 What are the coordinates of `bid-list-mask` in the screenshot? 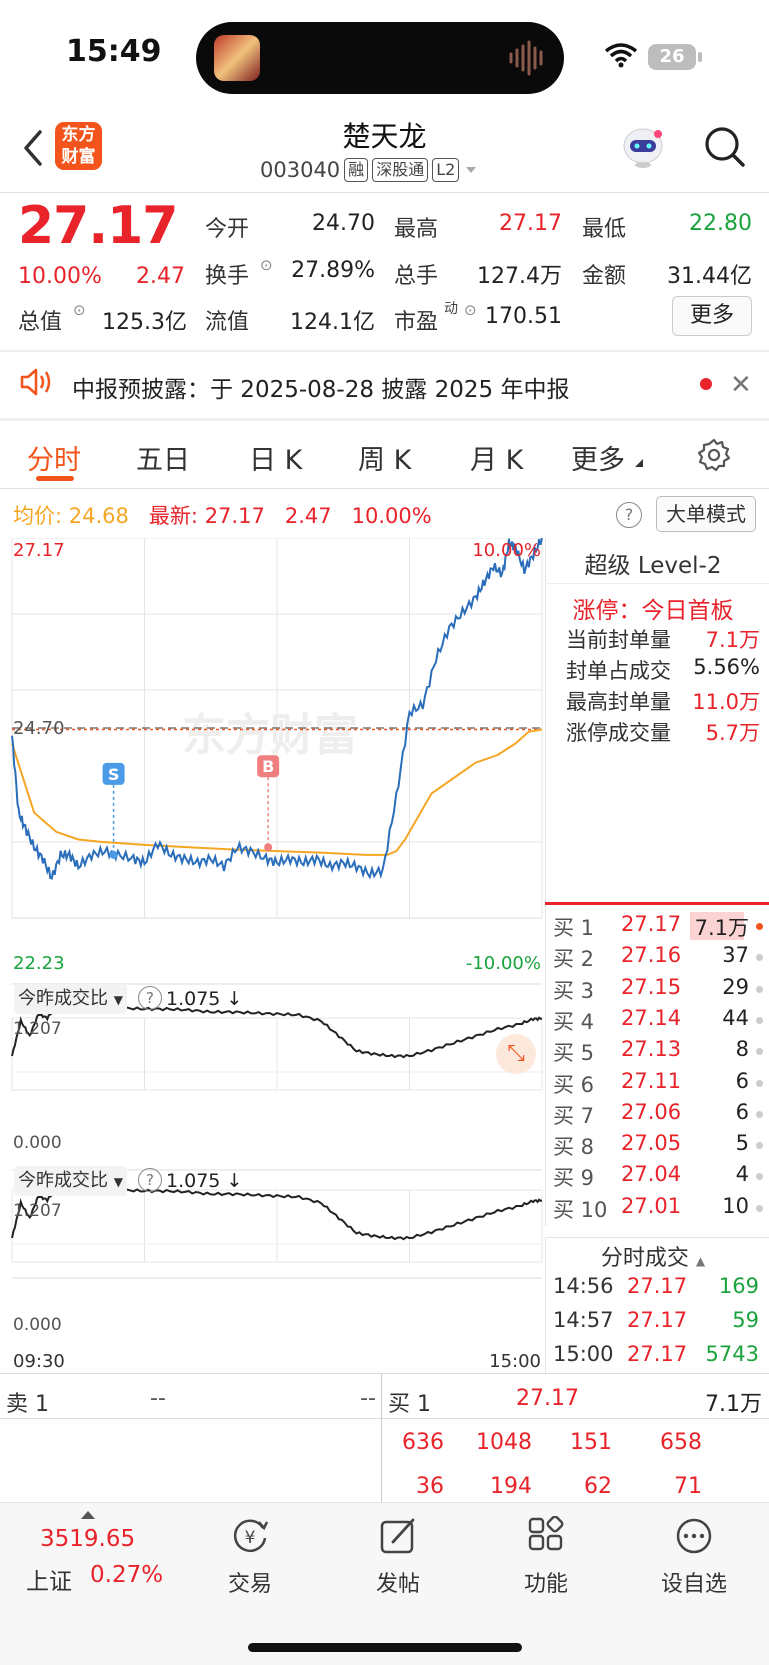 It's located at (657, 1231).